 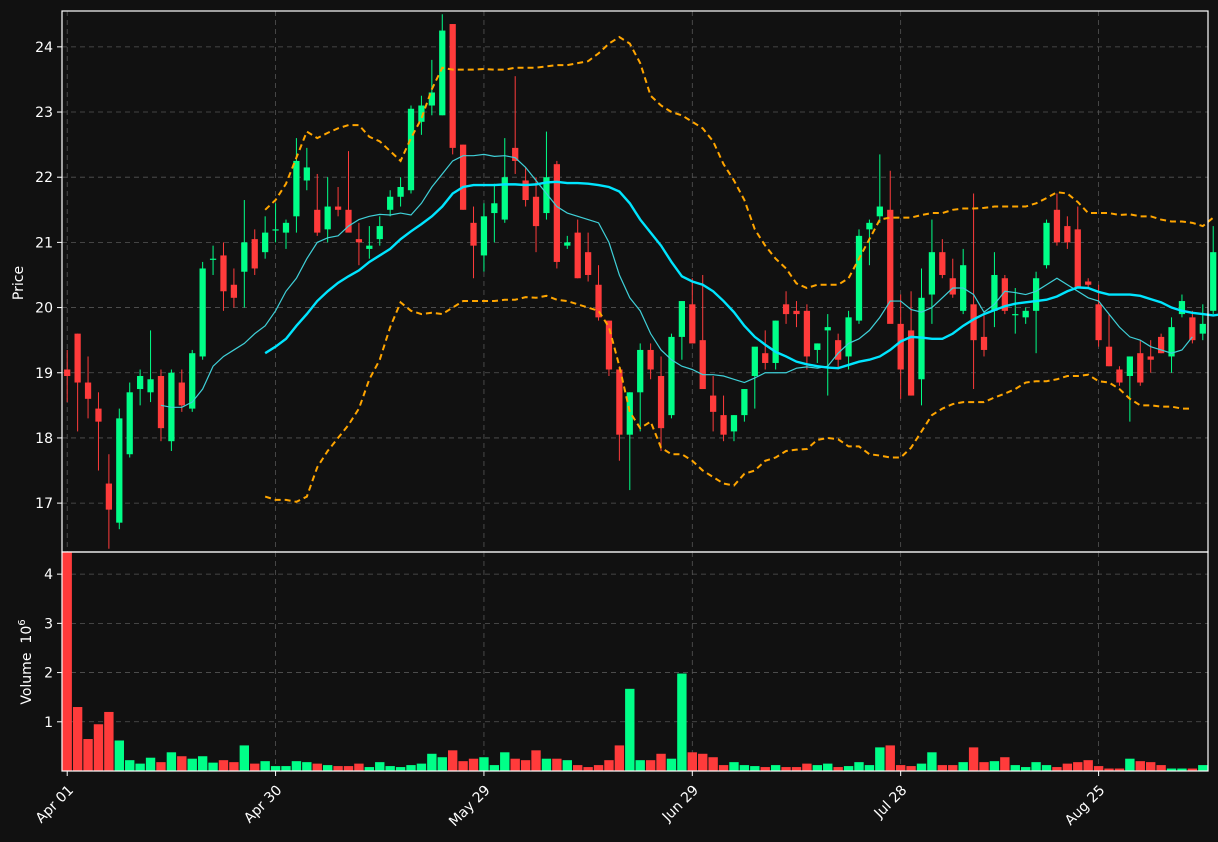 What do you see at coordinates (48, 674) in the screenshot?
I see `volume-tick-label: 2` at bounding box center [48, 674].